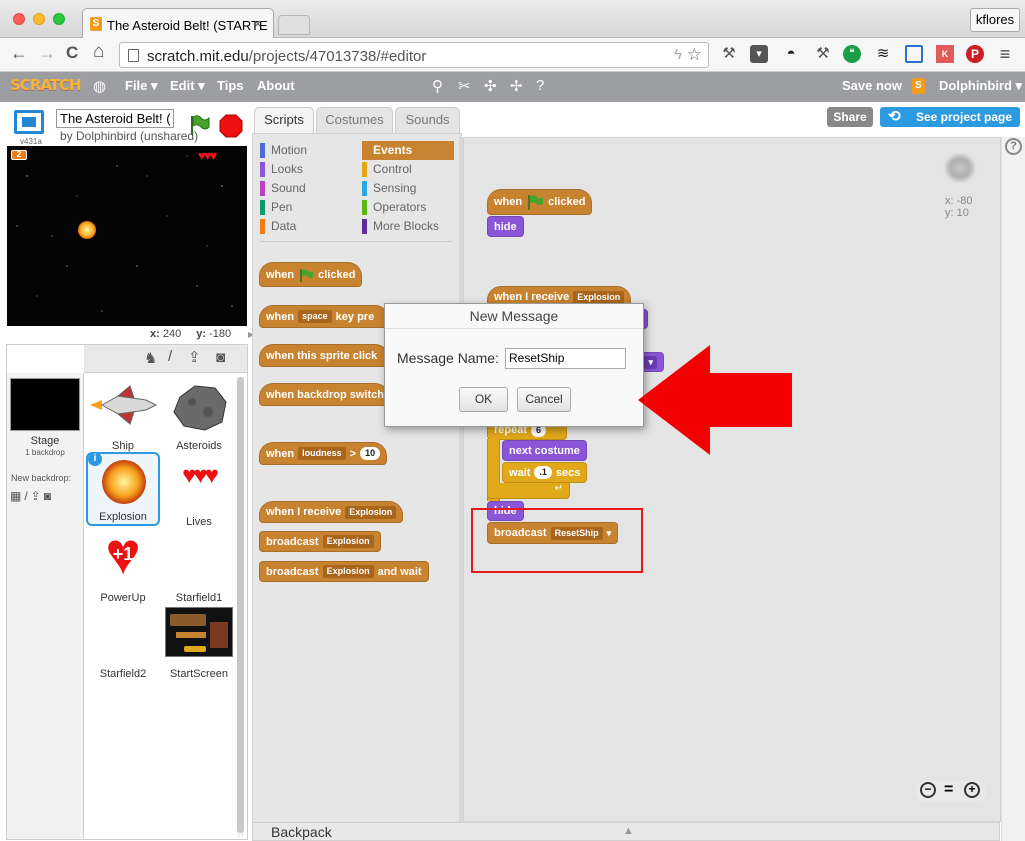 The height and width of the screenshot is (841, 1025). Describe the element at coordinates (791, 54) in the screenshot. I see `mask-icon: ◓` at that location.